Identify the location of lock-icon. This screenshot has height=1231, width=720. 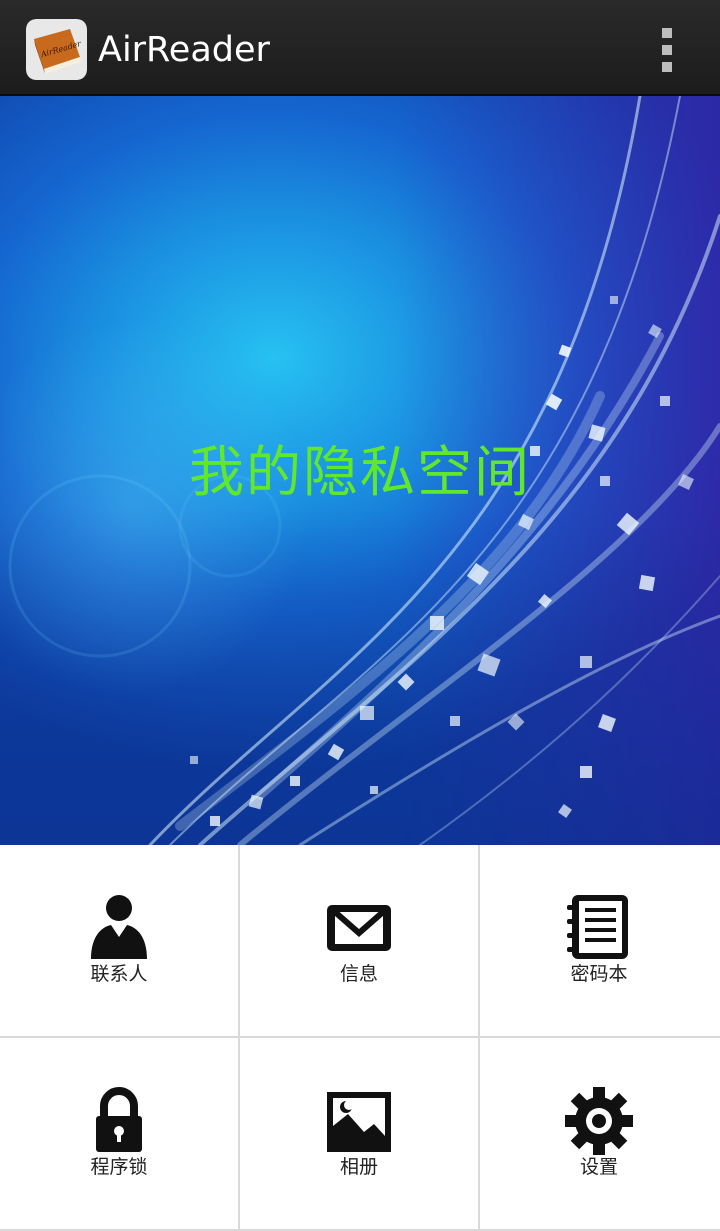
(119, 1119).